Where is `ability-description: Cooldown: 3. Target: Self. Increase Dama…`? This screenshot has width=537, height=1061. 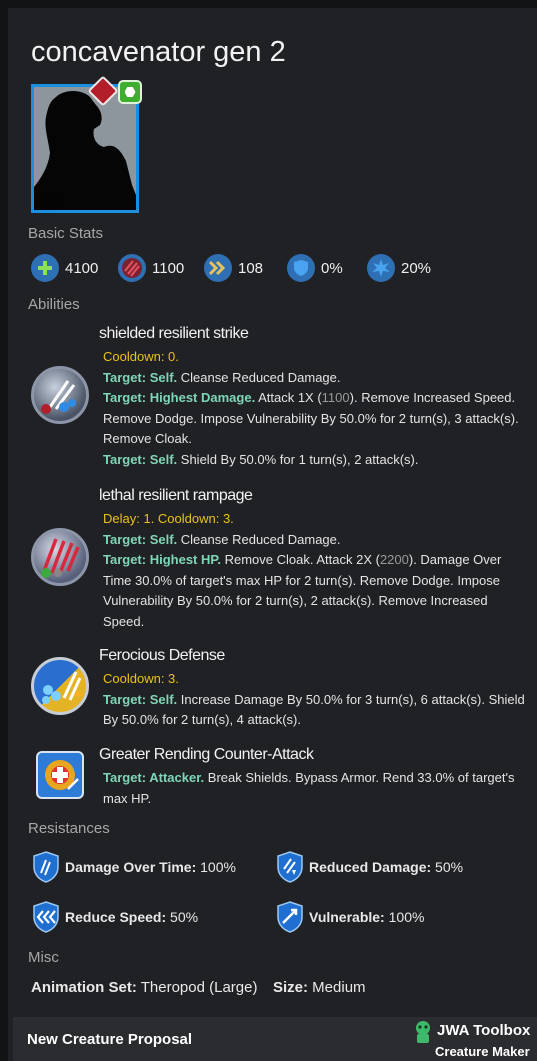
ability-description: Cooldown: 3. Target: Self. Increase Dama… is located at coordinates (315, 700).